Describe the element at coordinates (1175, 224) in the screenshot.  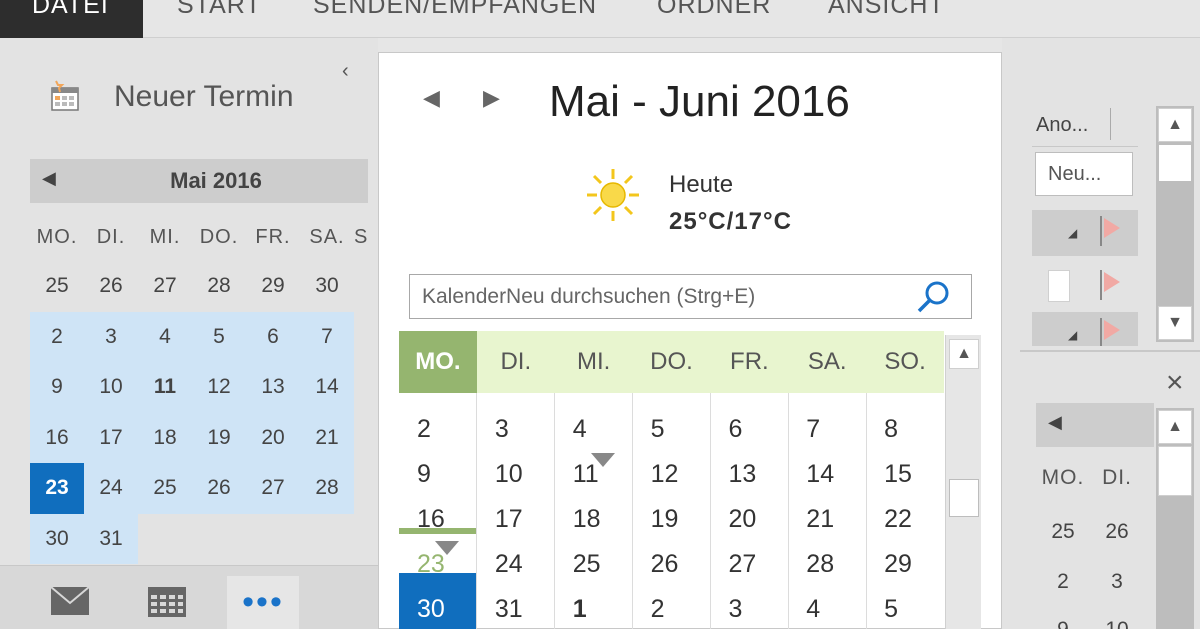
I see `task-scrollbar: ▲ ▼` at that location.